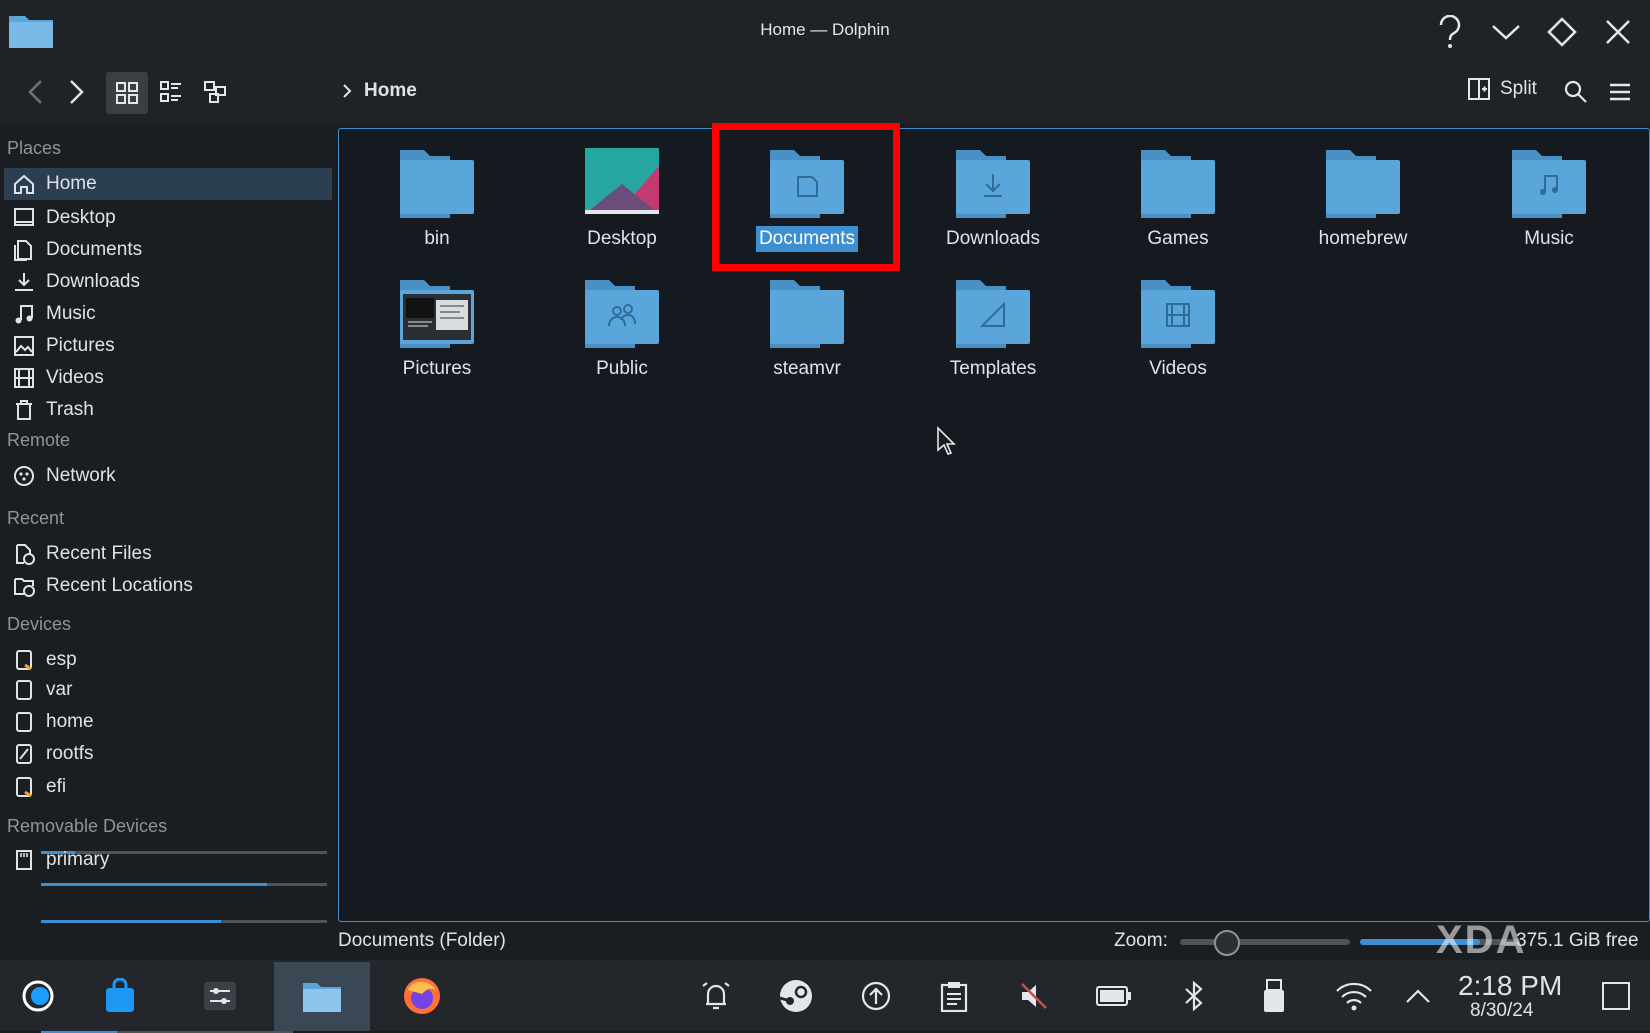 This screenshot has width=1650, height=1033. Describe the element at coordinates (1616, 996) in the screenshot. I see `show-desktop-button` at that location.